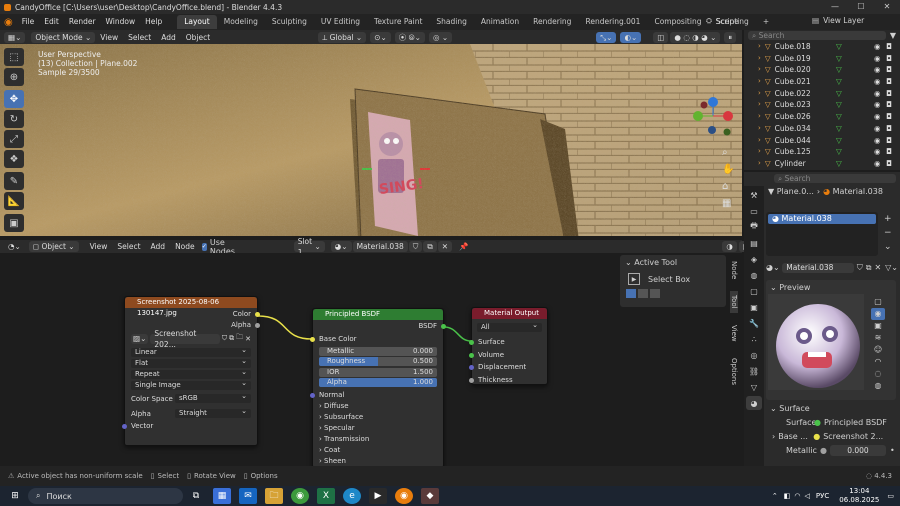  What do you see at coordinates (443, 326) in the screenshot?
I see `bsdf-output-socket` at bounding box center [443, 326].